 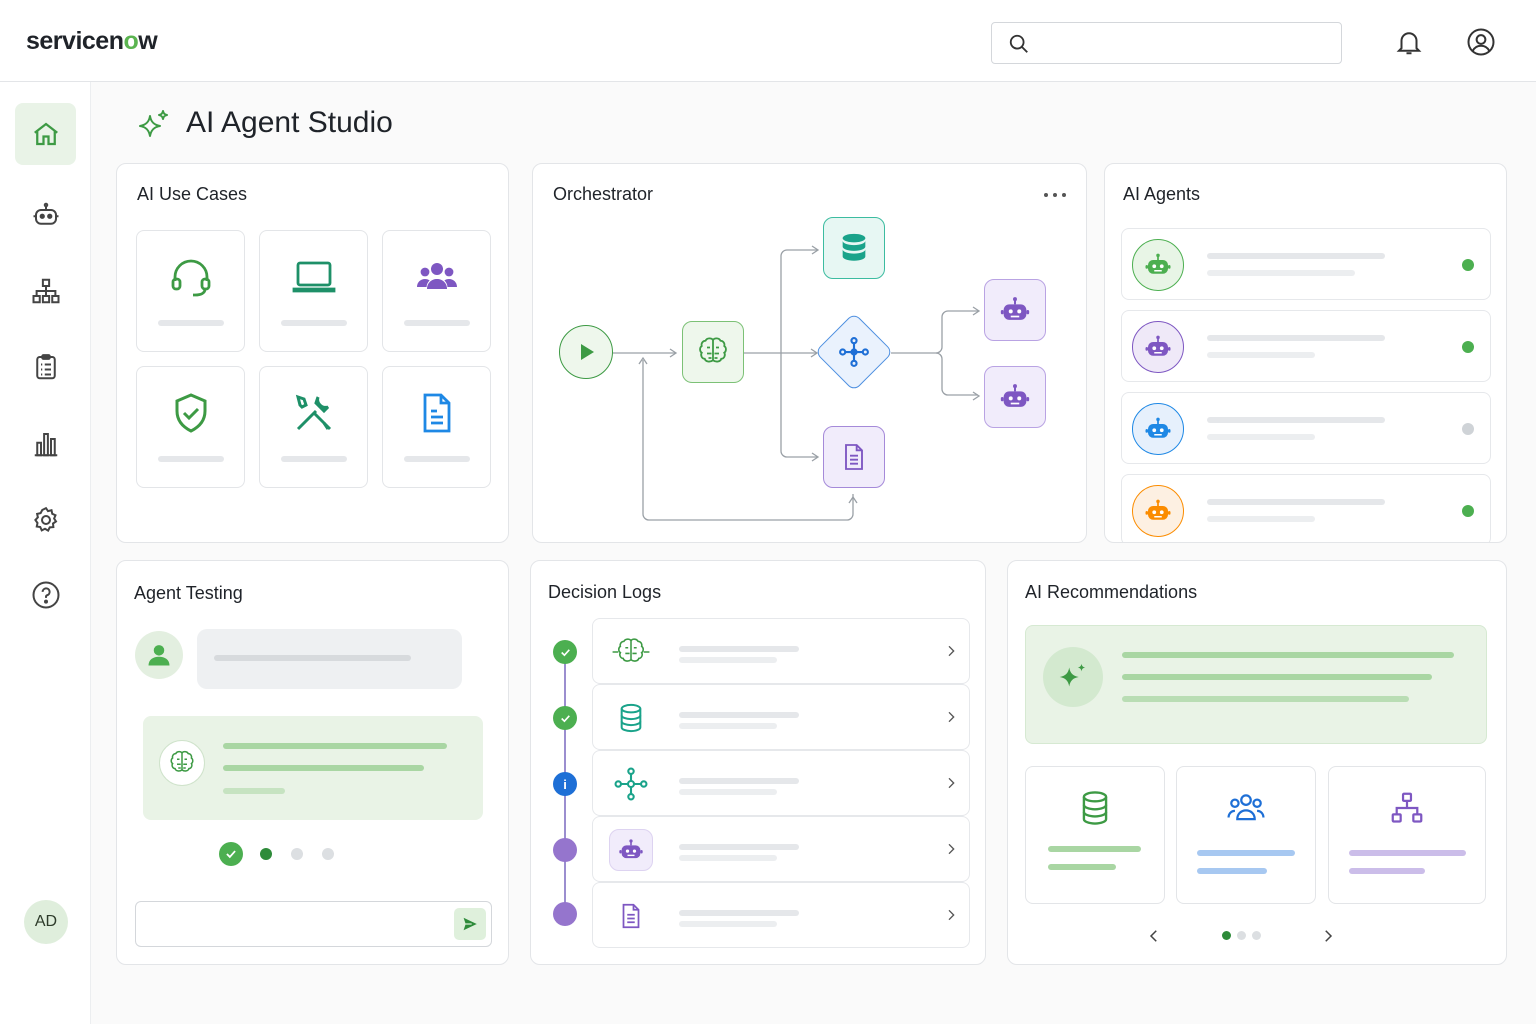 I want to click on bell-icon, so click(x=1409, y=42).